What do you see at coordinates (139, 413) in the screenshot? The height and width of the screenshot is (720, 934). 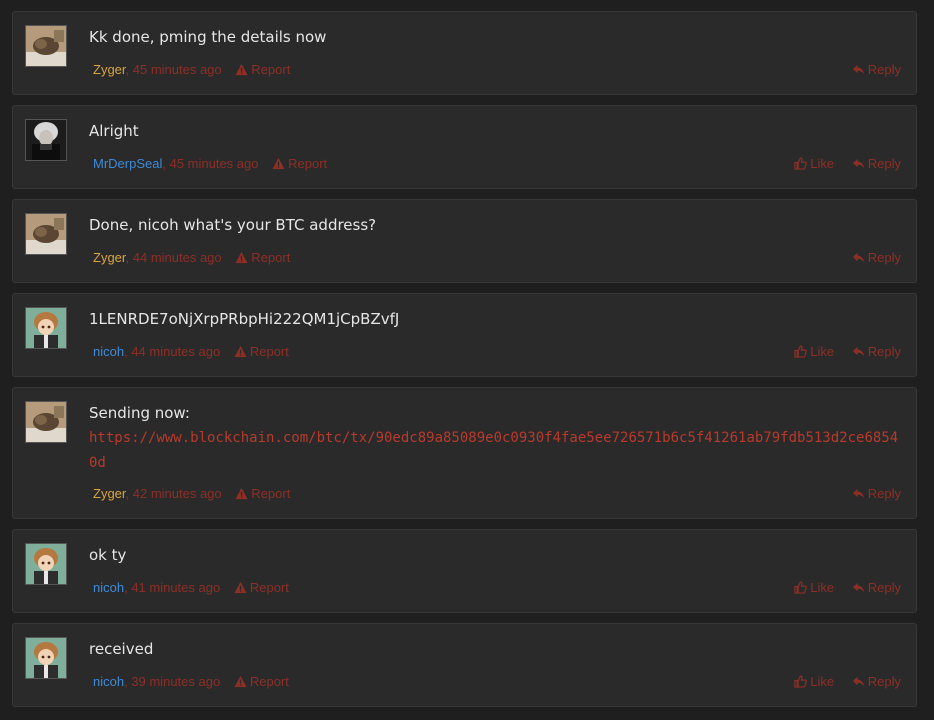 I see `message-text: Sending now:` at bounding box center [139, 413].